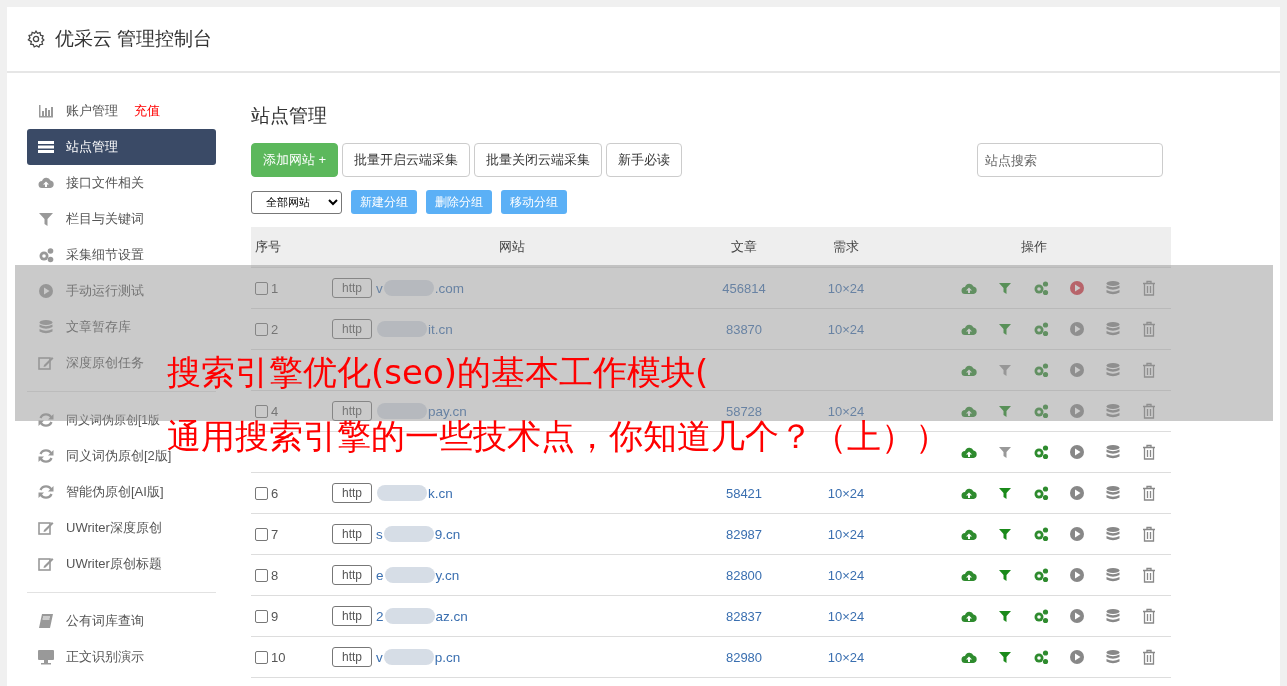 The height and width of the screenshot is (686, 1287). What do you see at coordinates (96, 492) in the screenshot?
I see `sidebar-item: 智能伪原创[AI版]` at bounding box center [96, 492].